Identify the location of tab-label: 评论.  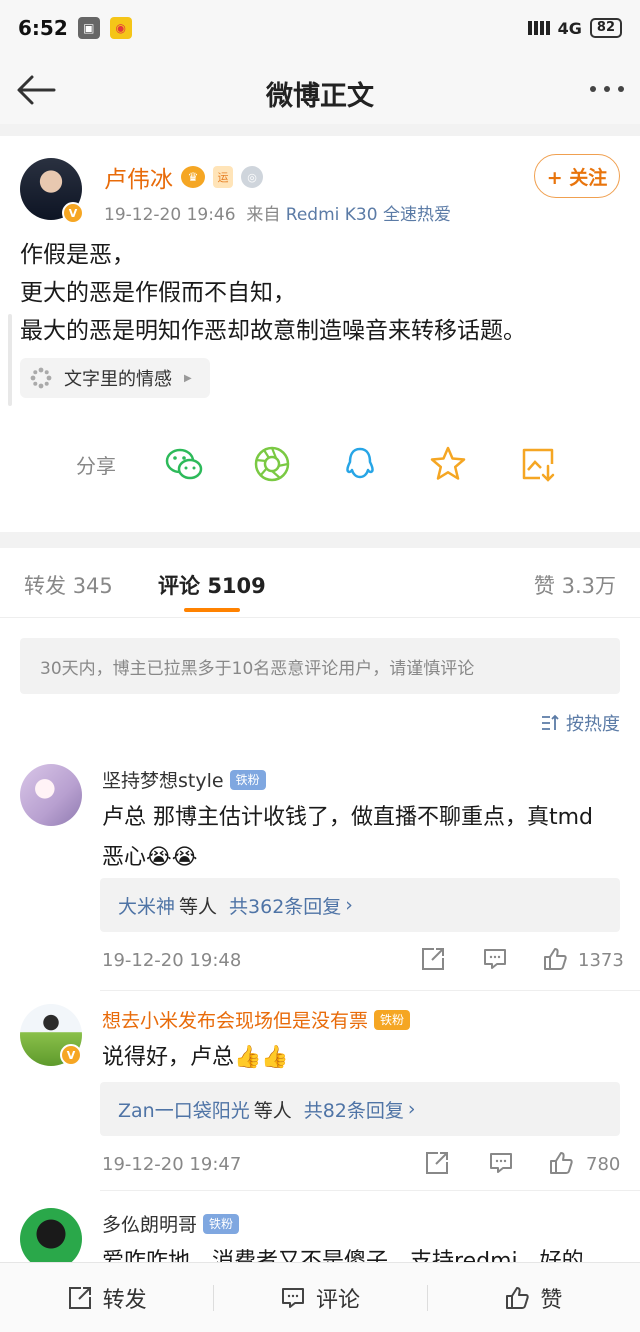
(179, 586).